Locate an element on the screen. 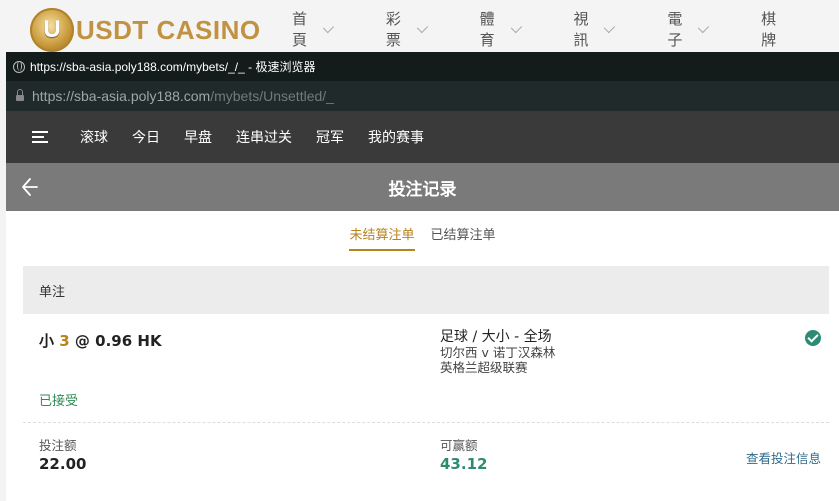 Image resolution: width=839 pixels, height=501 pixels. stake-block: 投注额 22.00 is located at coordinates (63, 456).